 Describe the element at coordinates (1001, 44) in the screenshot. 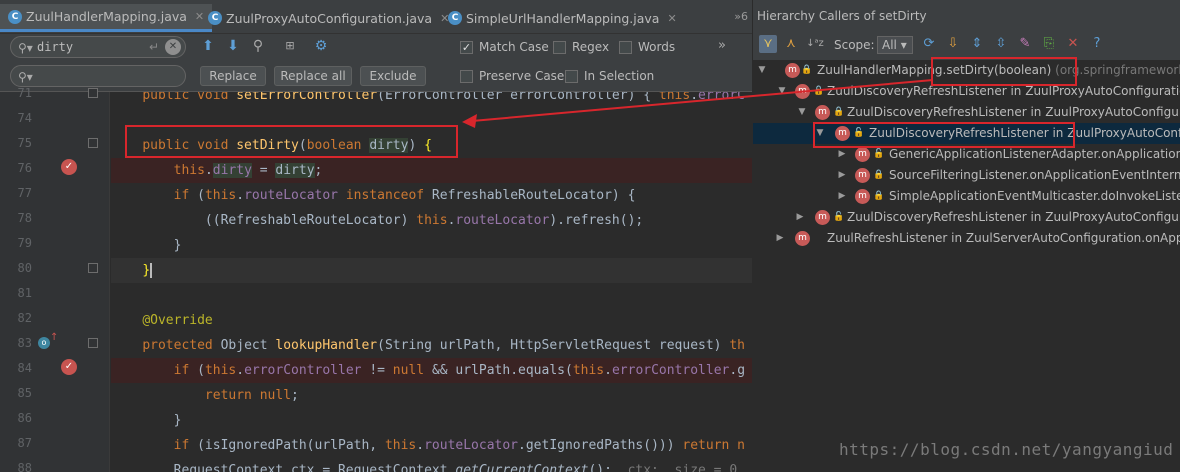

I see `collapse-all-icon: ⇳` at that location.